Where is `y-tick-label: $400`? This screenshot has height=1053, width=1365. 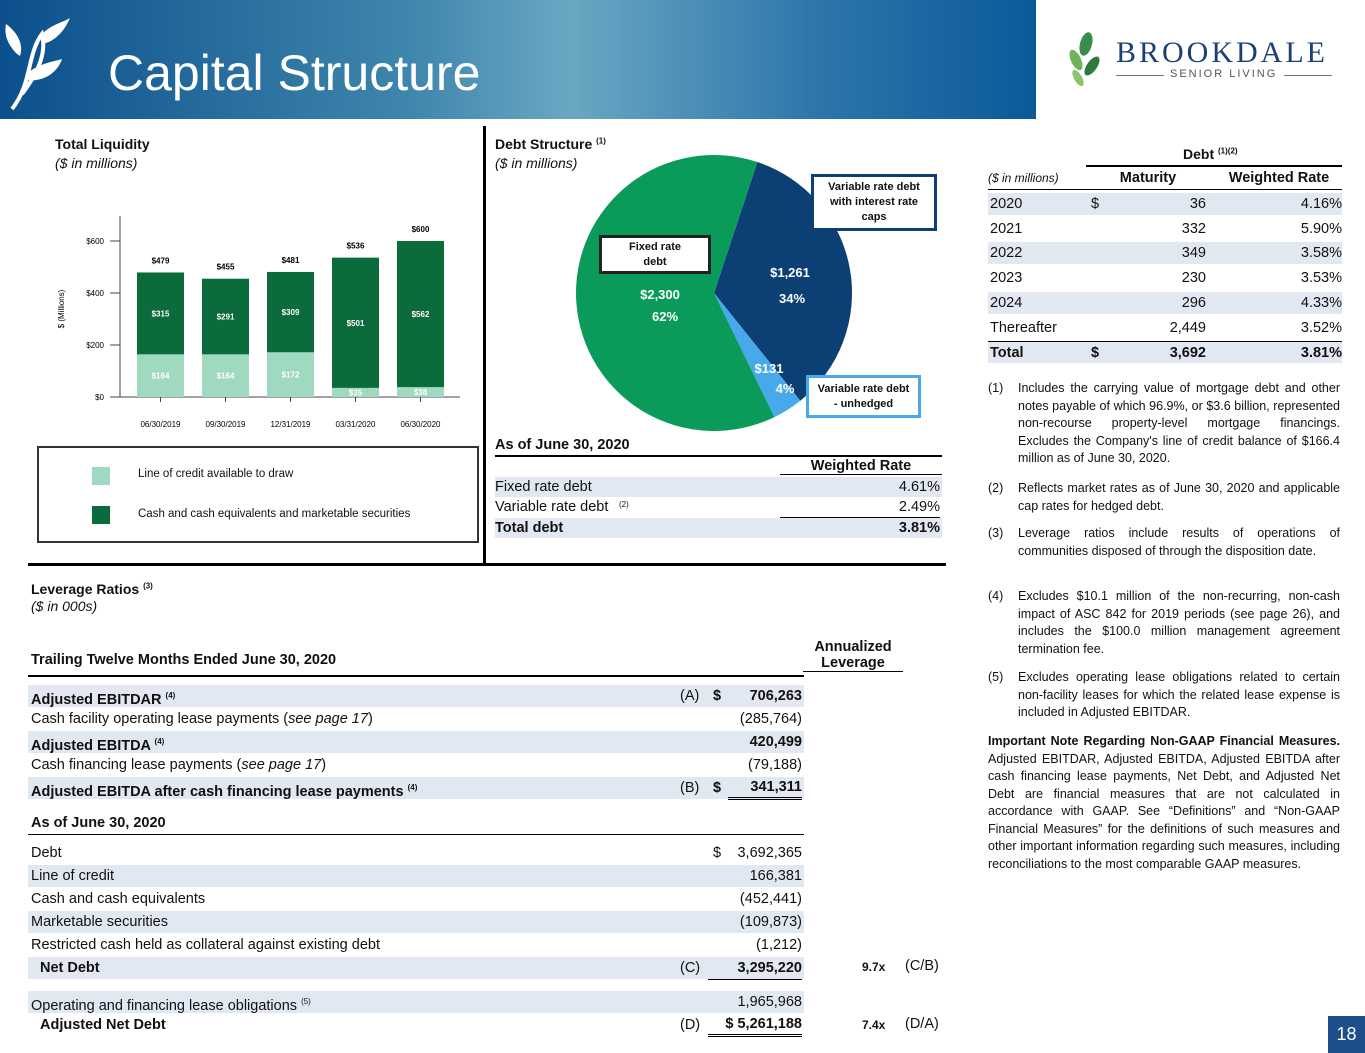
y-tick-label: $400 is located at coordinates (95, 293).